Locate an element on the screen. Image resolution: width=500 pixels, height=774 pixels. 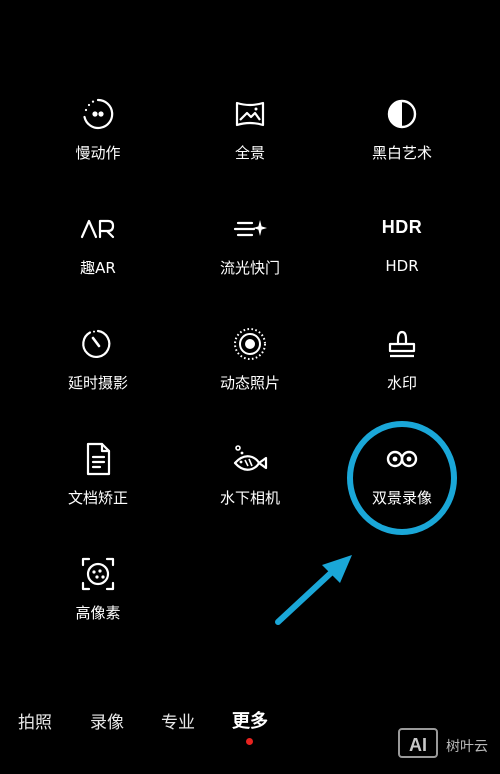
stamp-icon is located at coordinates (402, 344).